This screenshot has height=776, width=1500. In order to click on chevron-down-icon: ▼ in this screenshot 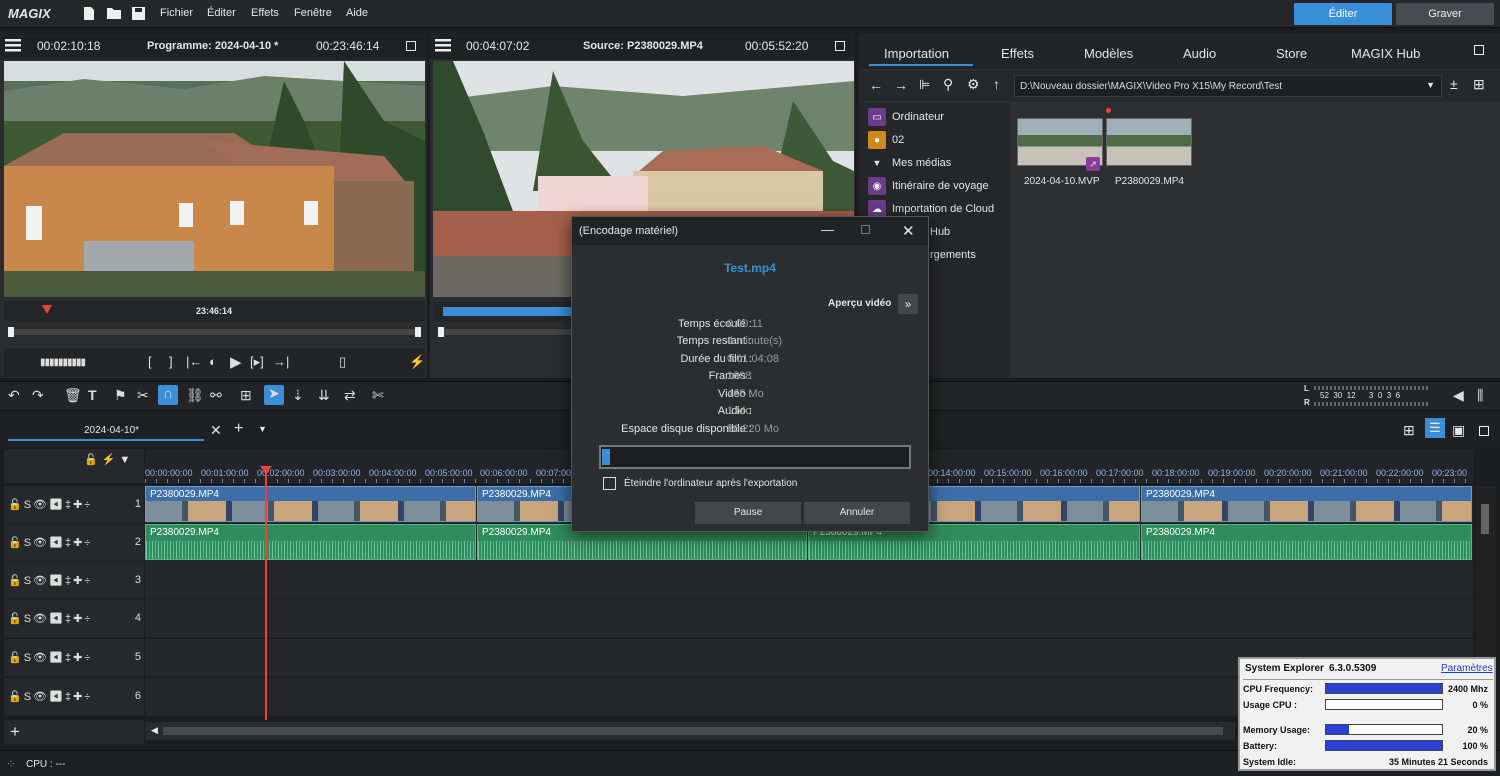, I will do `click(262, 429)`.